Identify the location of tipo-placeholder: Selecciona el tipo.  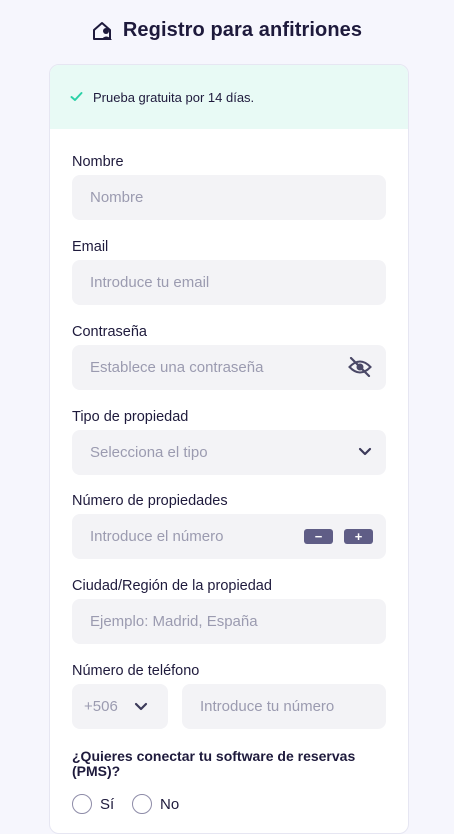
(149, 452).